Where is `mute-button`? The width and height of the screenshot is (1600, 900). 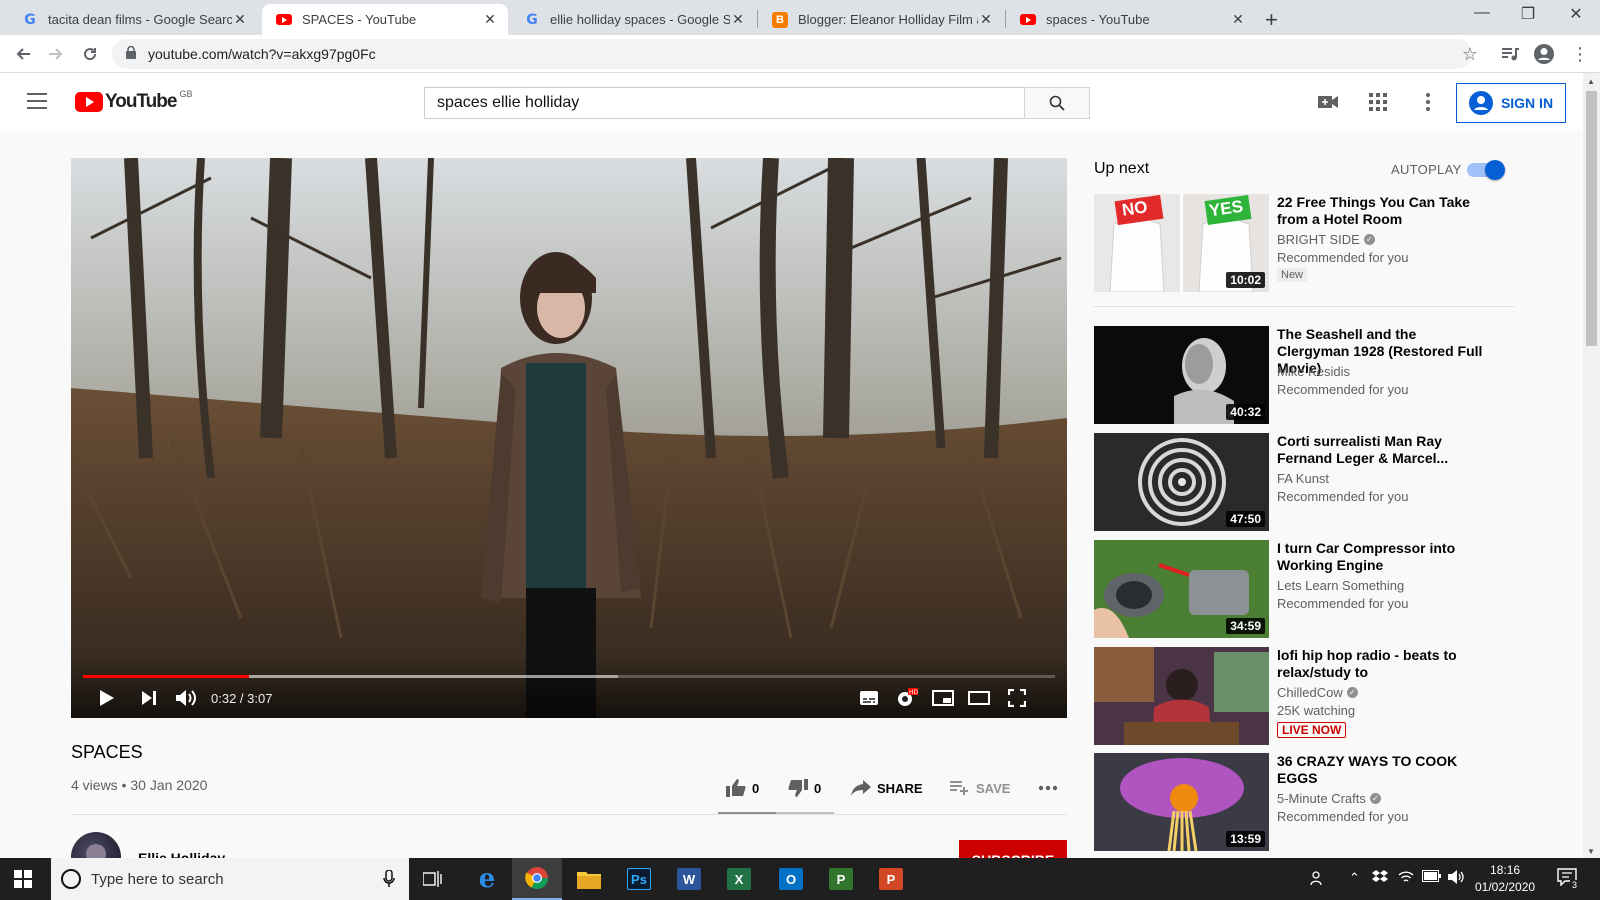 mute-button is located at coordinates (186, 698).